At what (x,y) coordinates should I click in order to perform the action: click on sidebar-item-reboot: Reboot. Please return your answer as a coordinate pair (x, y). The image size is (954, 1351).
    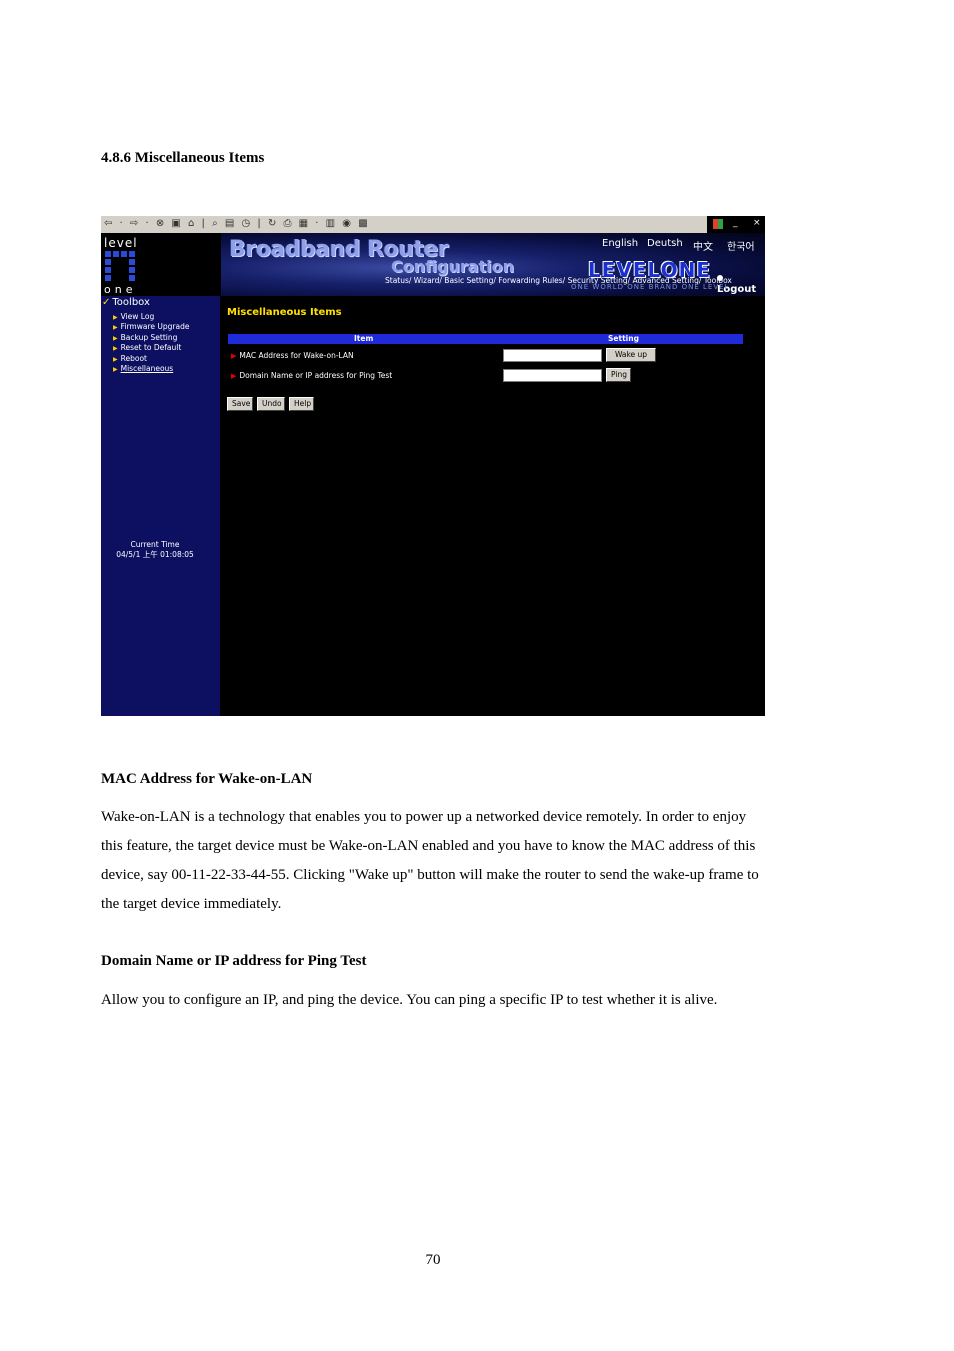
    Looking at the image, I should click on (151, 359).